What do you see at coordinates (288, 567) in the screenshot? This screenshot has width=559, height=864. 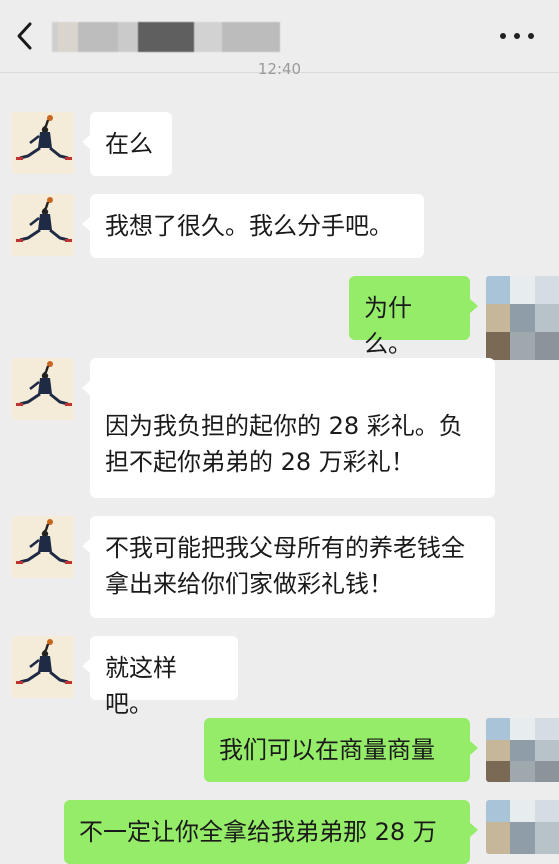 I see `message-bubble-received: 不我可能把我父母所有的养老钱全拿出来给你们家做彩礼钱！` at bounding box center [288, 567].